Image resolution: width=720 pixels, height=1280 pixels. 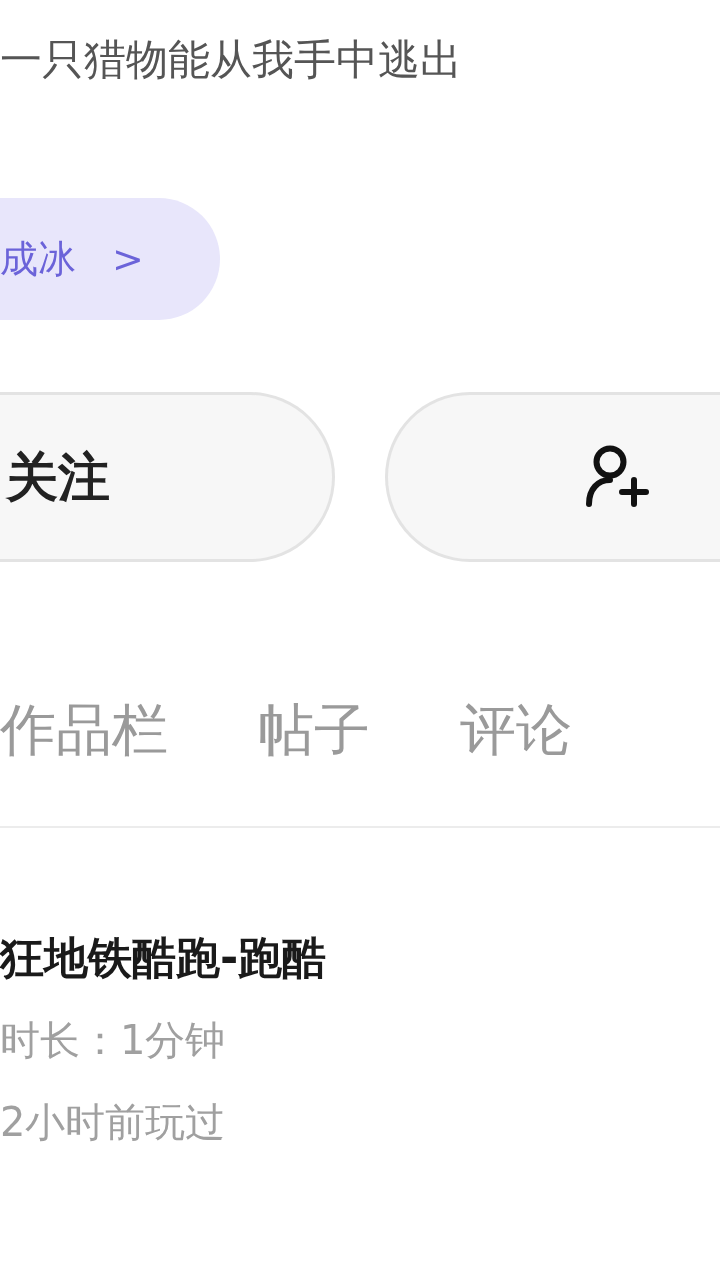 I want to click on add-friend-button, so click(x=552, y=477).